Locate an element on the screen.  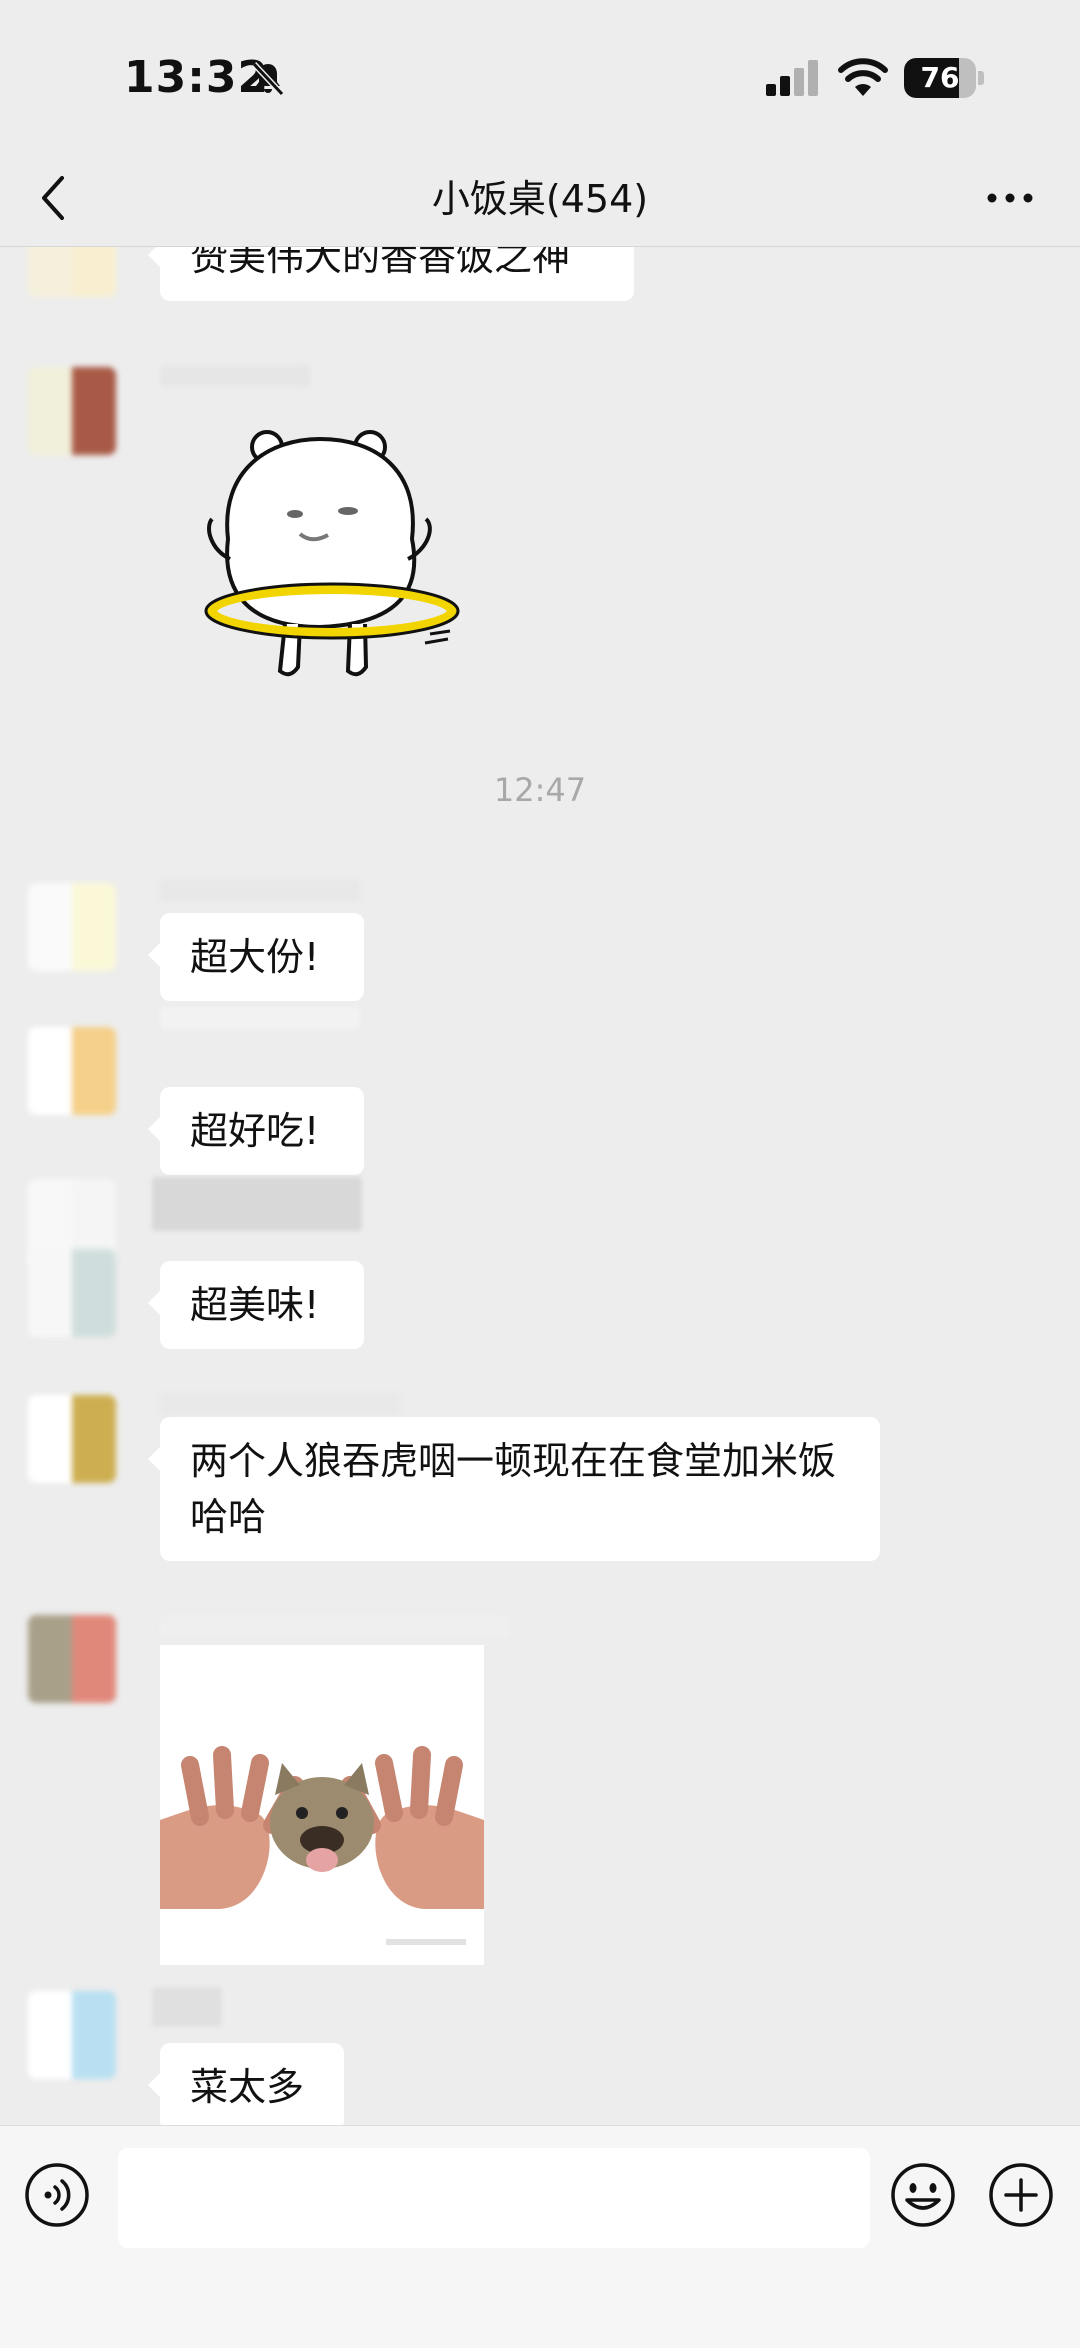
message-text: 两个人狼吞虎咽一顿现在在食堂加米饭哈哈 is located at coordinates (513, 1489).